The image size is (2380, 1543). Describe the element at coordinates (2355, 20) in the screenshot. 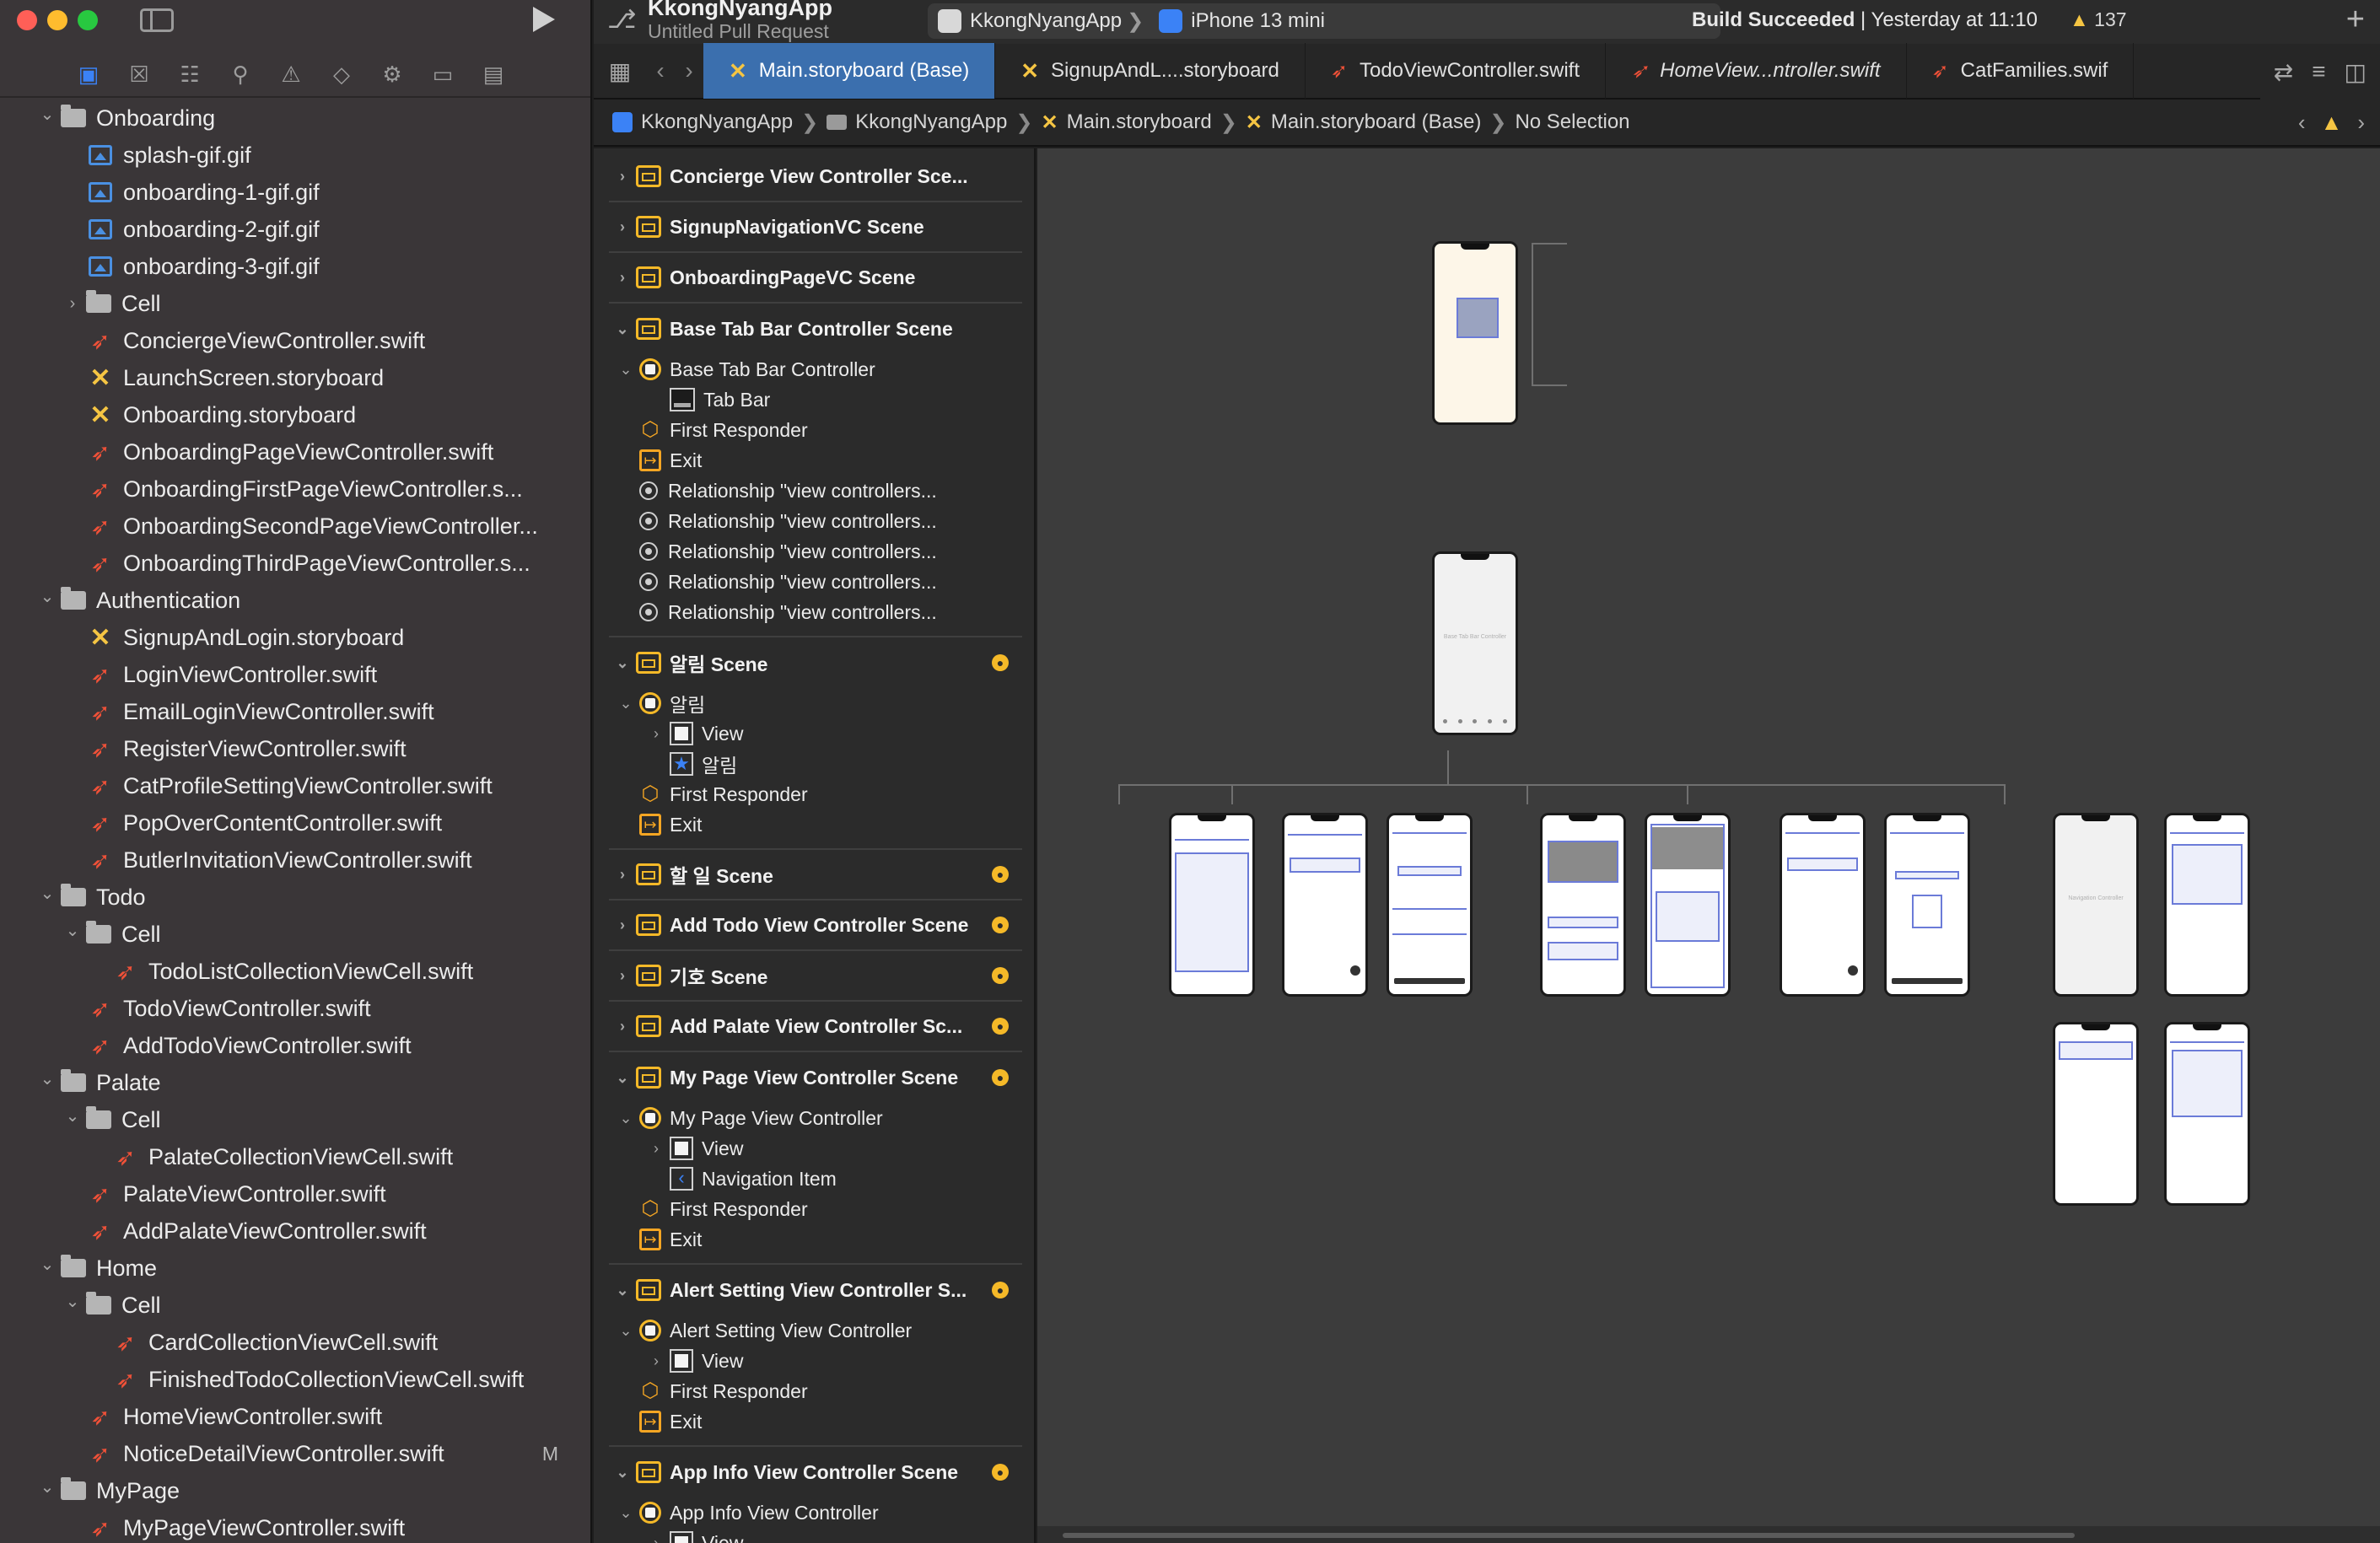

I see `add-library-button: +` at that location.